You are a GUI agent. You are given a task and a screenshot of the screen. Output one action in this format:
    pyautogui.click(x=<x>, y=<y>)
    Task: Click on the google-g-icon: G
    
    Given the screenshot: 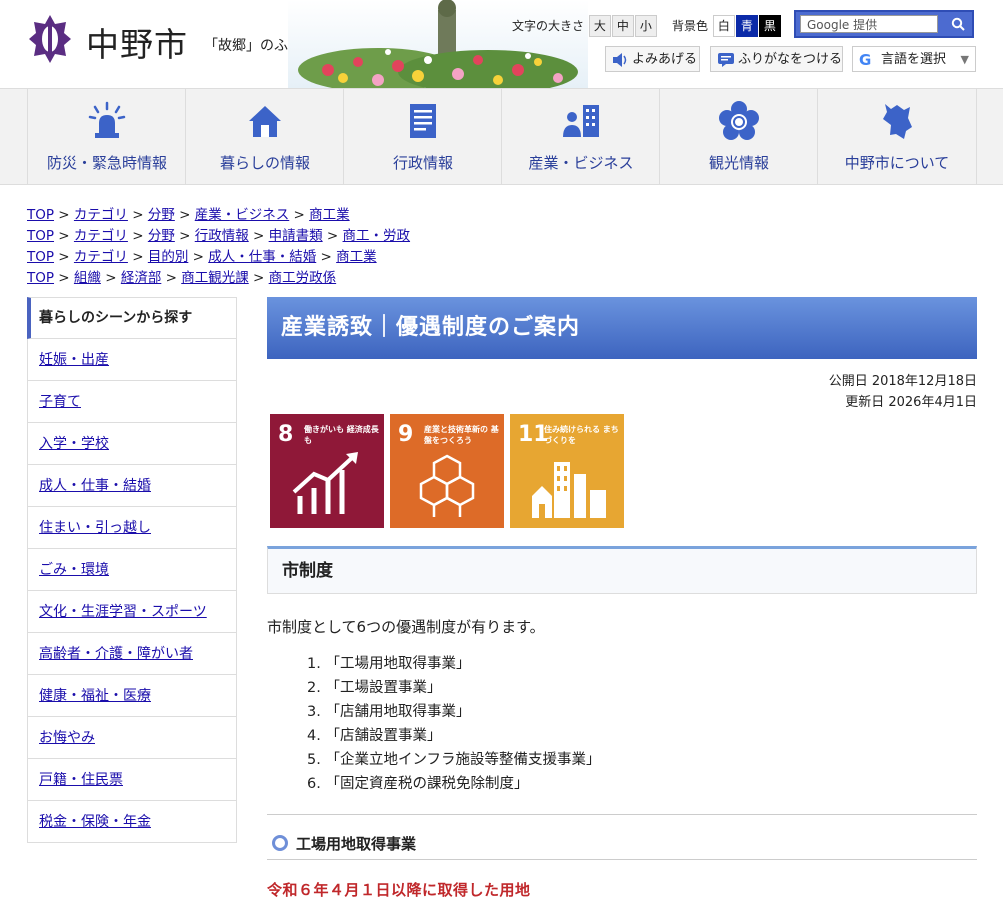 What is the action you would take?
    pyautogui.click(x=865, y=60)
    